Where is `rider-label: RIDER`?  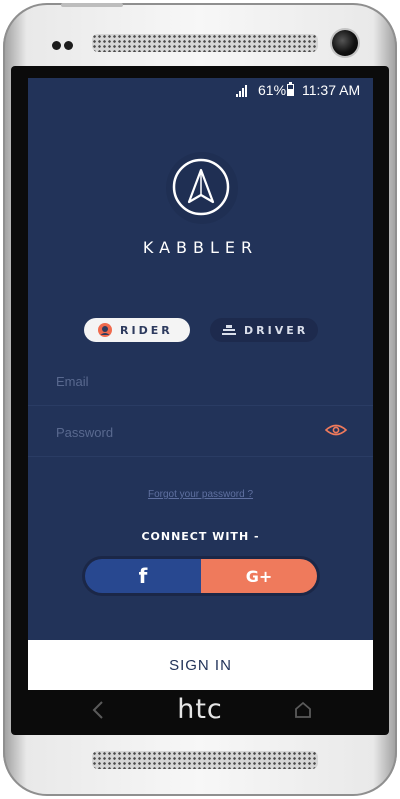
rider-label: RIDER is located at coordinates (146, 330).